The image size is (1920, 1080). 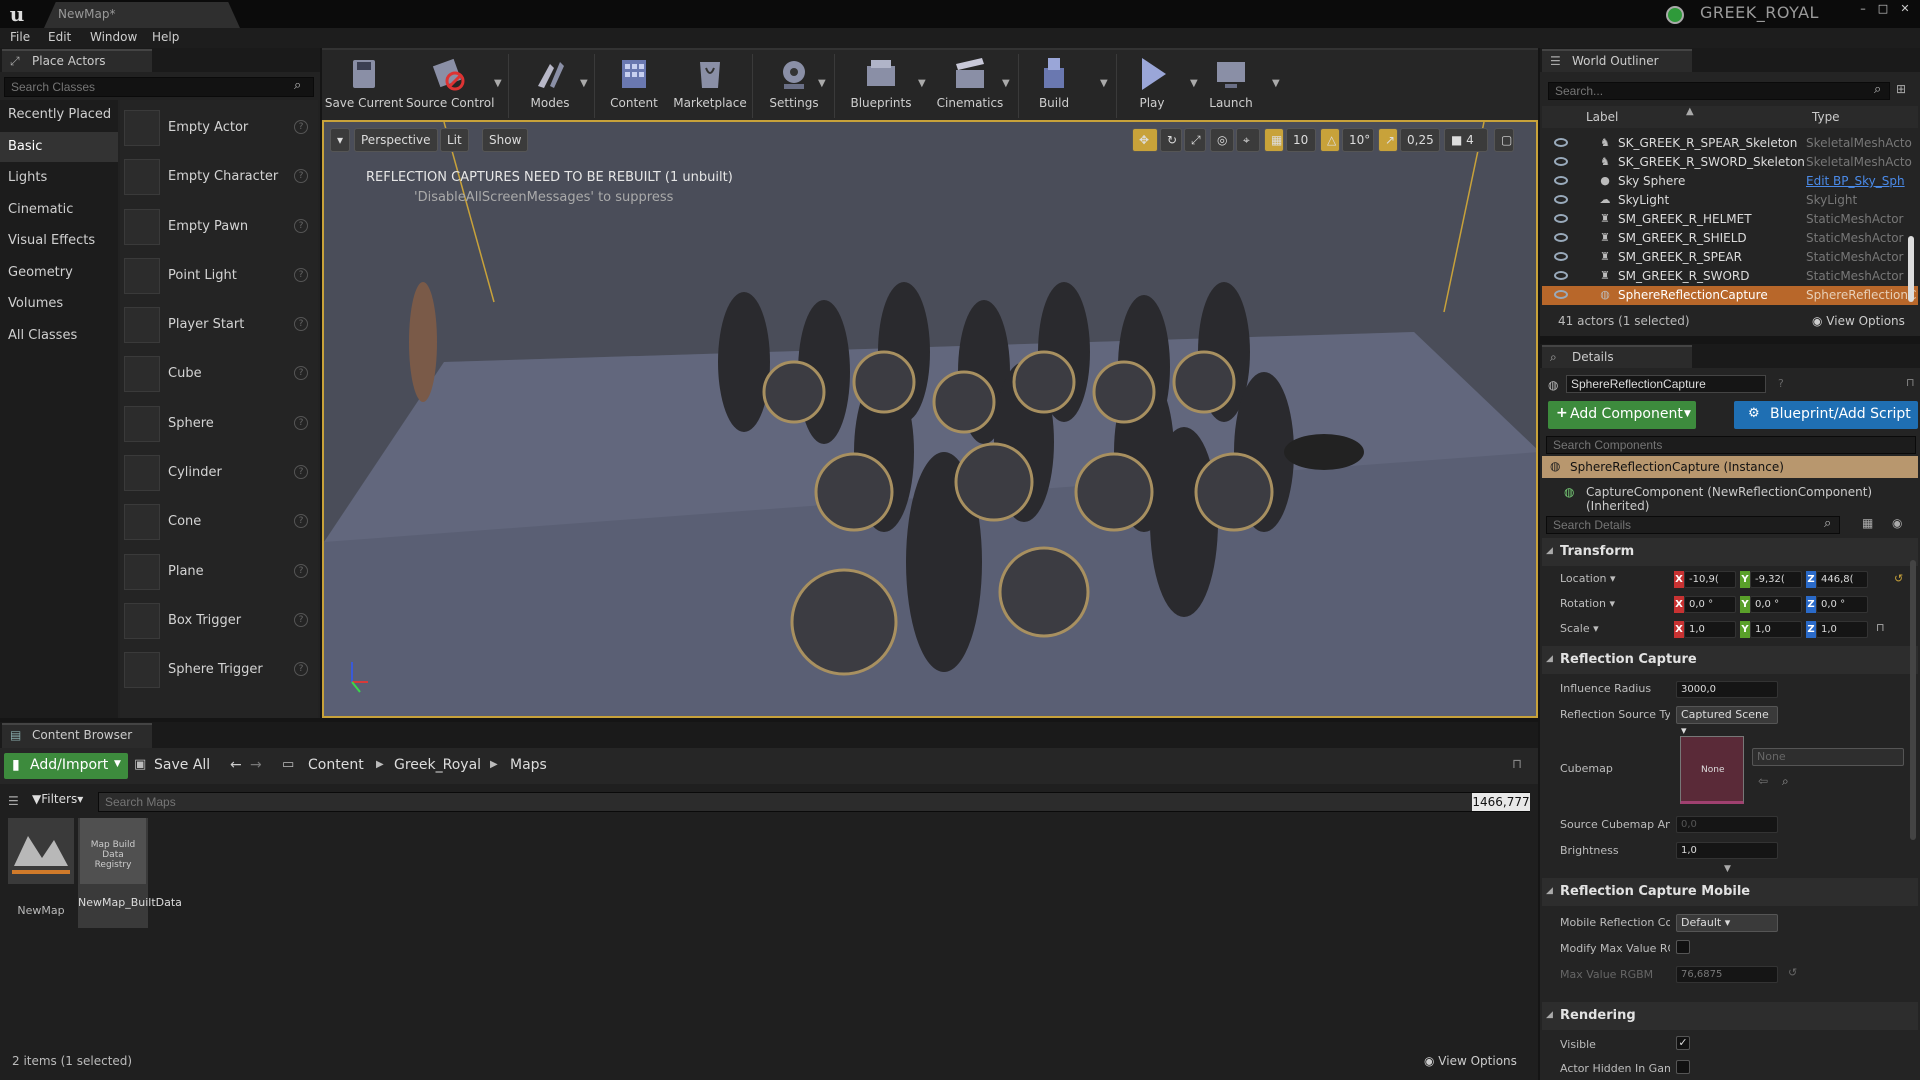 What do you see at coordinates (219, 621) in the screenshot?
I see `actor-item: Box Trigger?` at bounding box center [219, 621].